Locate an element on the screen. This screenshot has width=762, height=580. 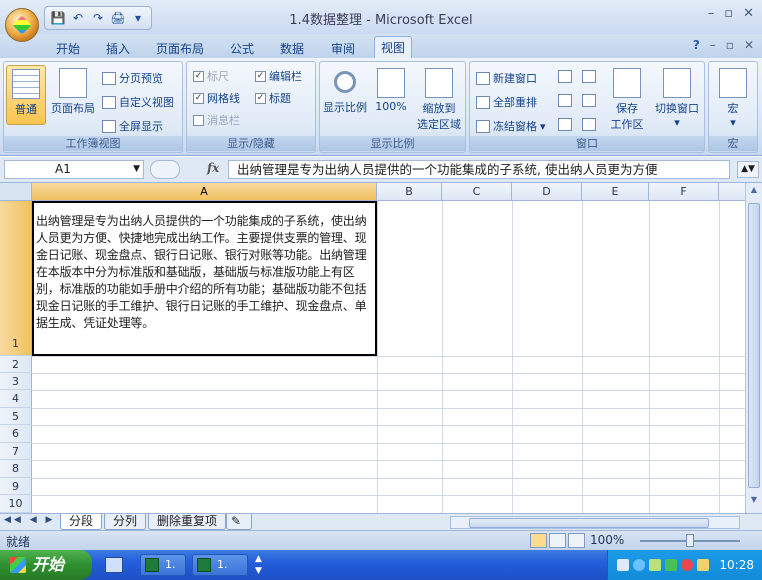
close-button: ✕ is located at coordinates (748, 13).